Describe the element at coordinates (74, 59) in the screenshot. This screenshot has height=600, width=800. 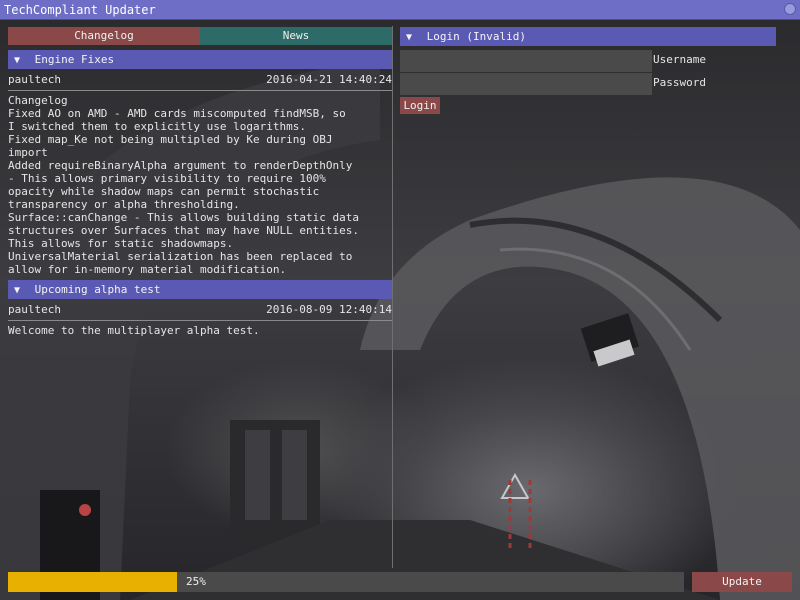
I see `post-title: Engine Fixes` at that location.